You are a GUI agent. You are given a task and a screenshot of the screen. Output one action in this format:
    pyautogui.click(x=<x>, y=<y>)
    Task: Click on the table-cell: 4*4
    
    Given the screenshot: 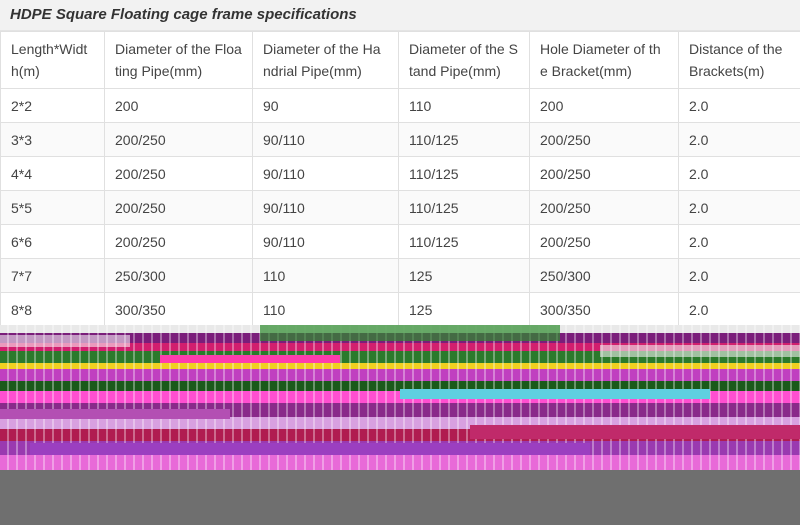 What is the action you would take?
    pyautogui.click(x=52, y=173)
    